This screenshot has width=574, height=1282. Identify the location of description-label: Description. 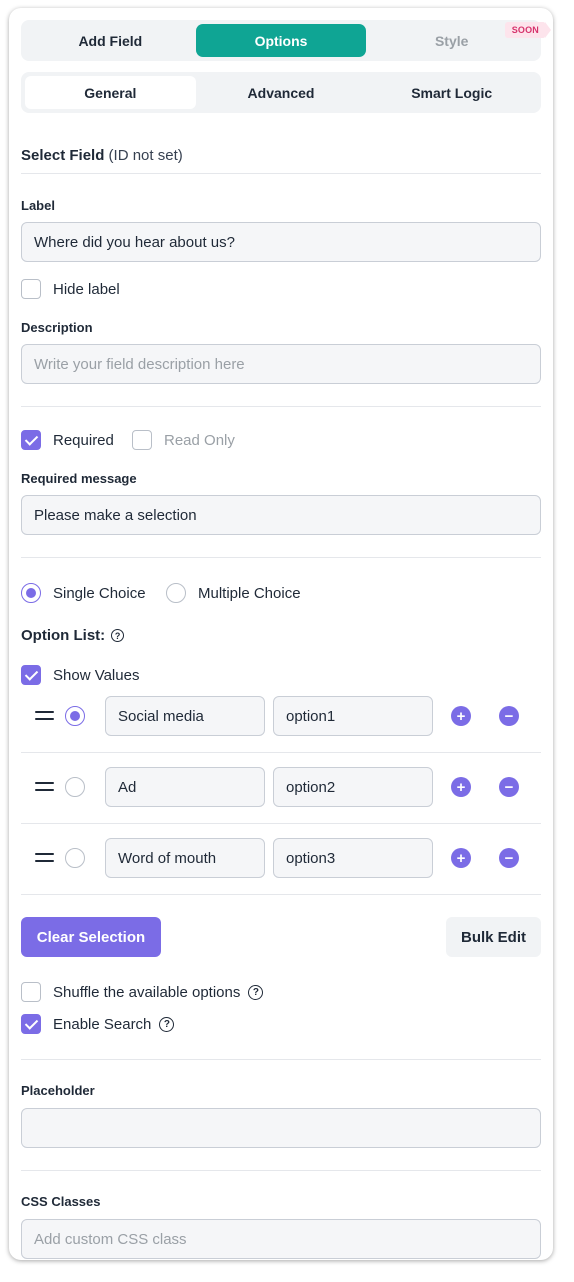
(57, 327).